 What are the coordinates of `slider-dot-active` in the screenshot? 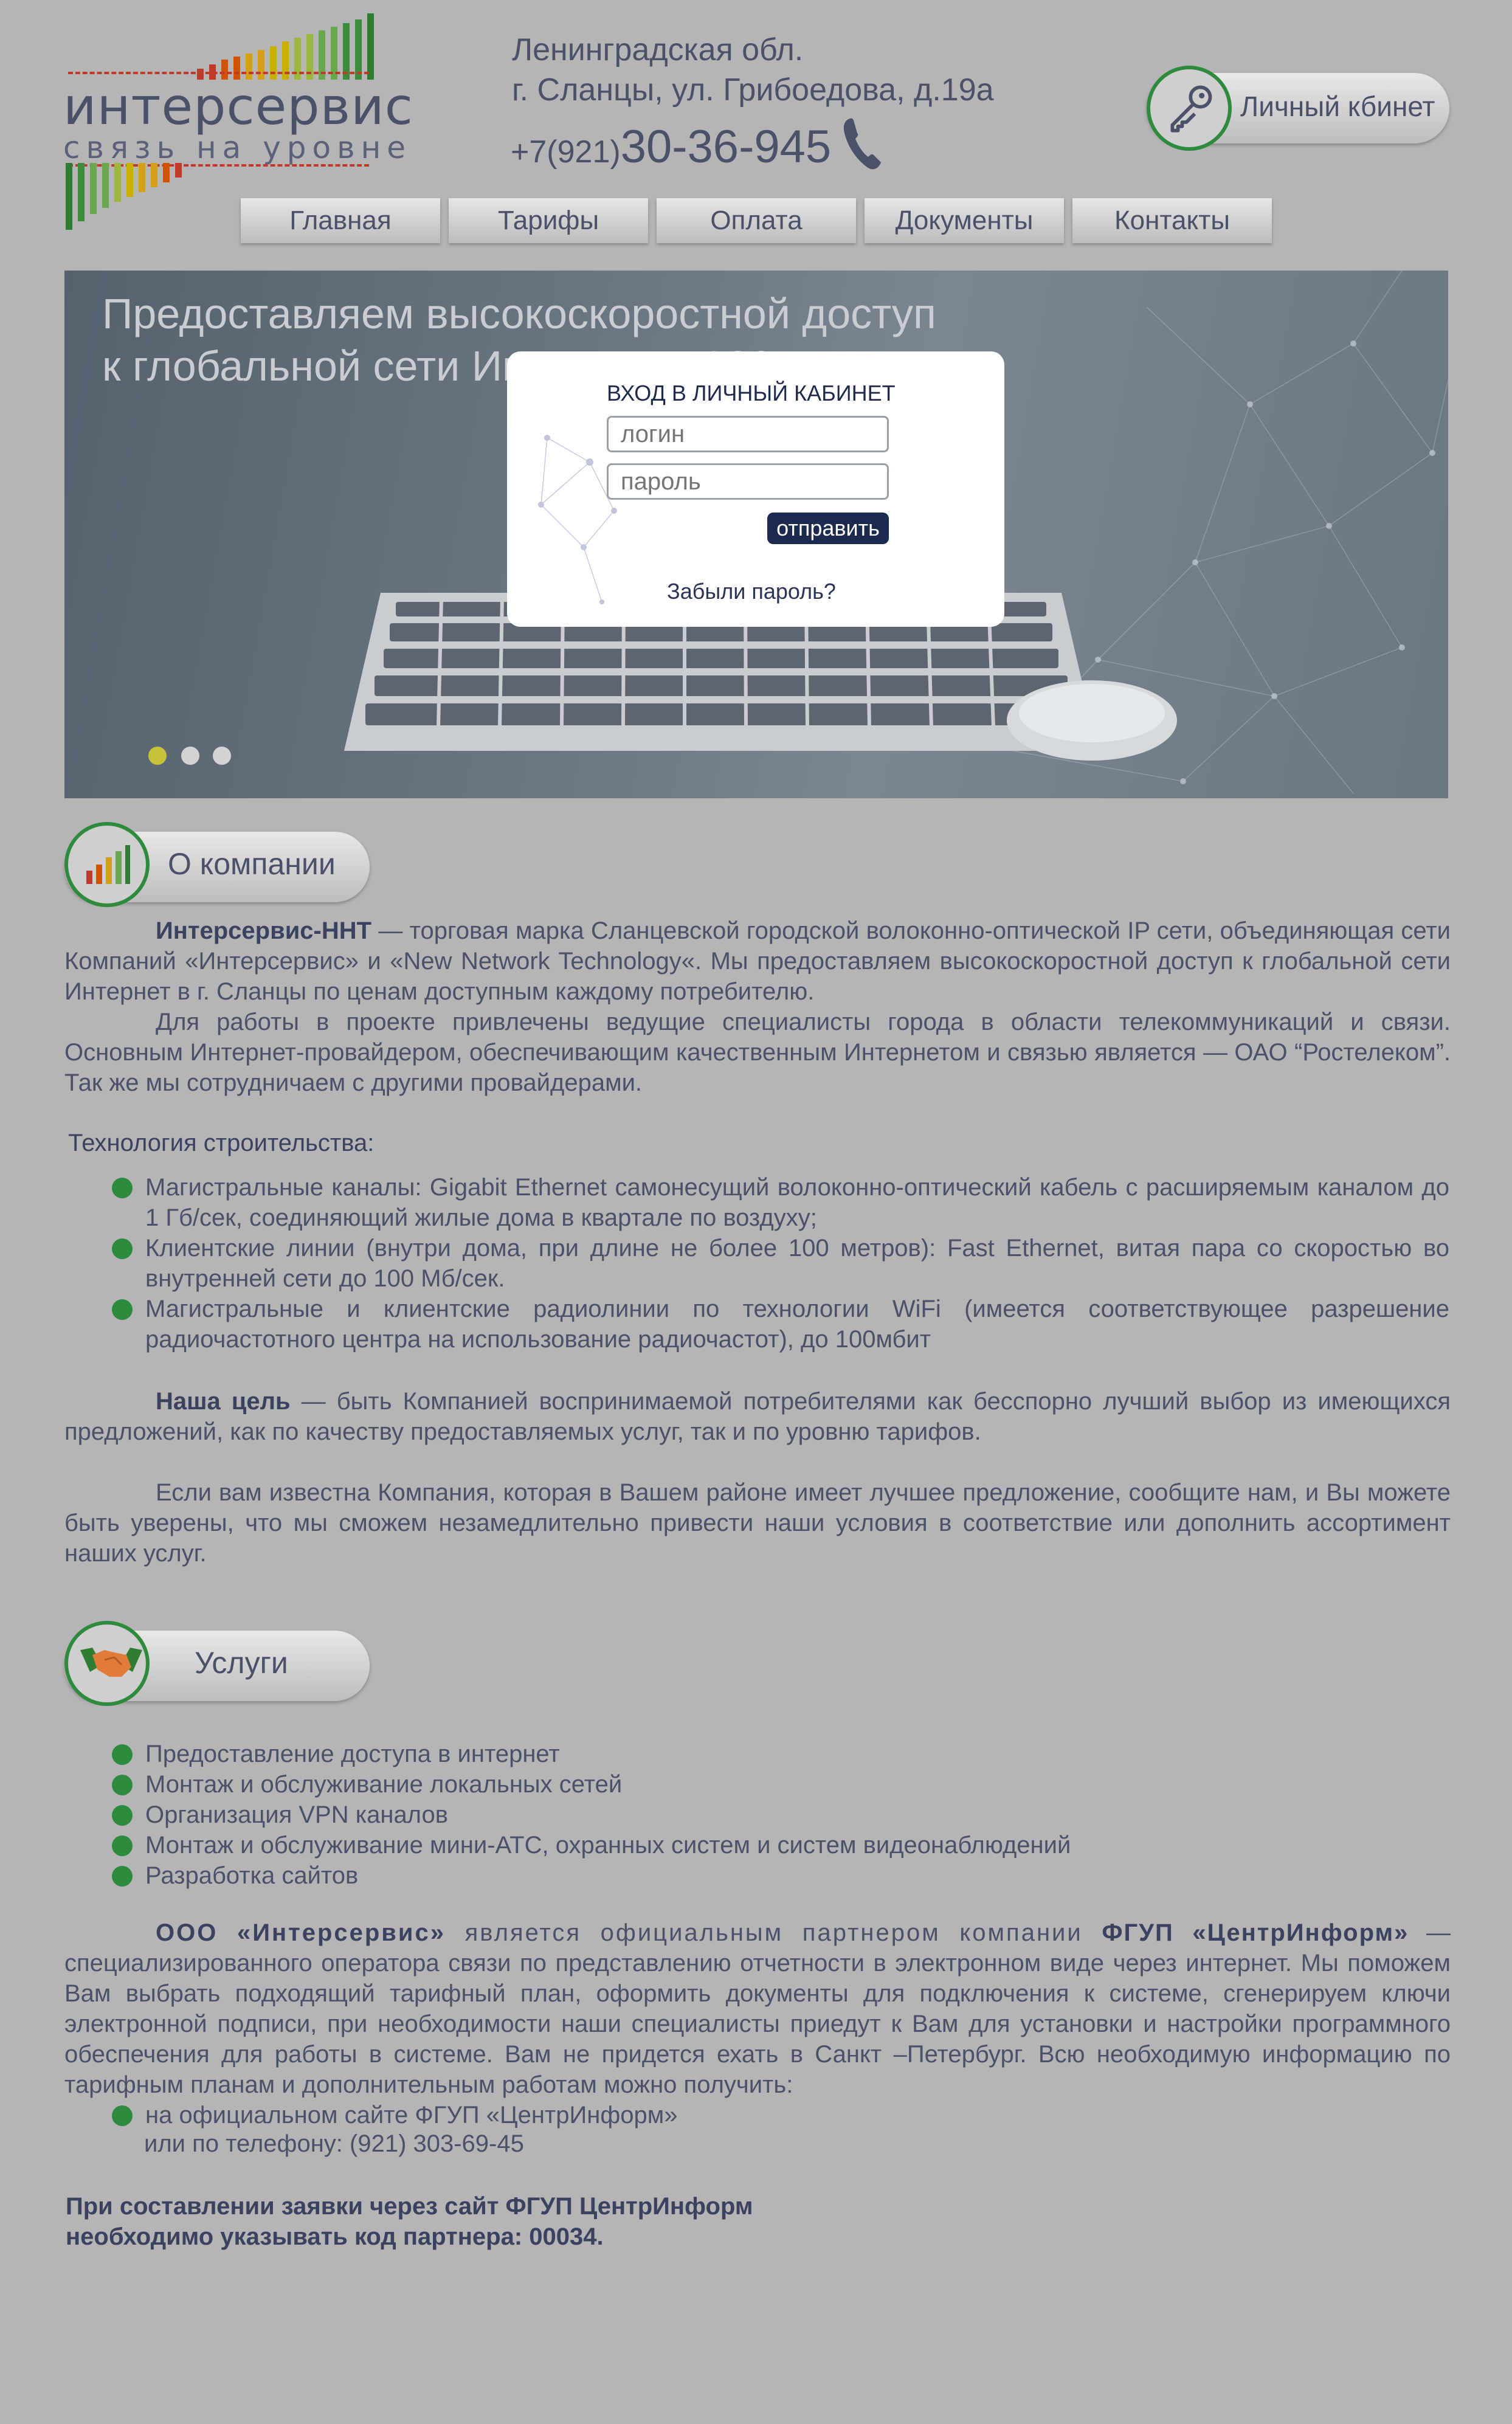 It's located at (157, 756).